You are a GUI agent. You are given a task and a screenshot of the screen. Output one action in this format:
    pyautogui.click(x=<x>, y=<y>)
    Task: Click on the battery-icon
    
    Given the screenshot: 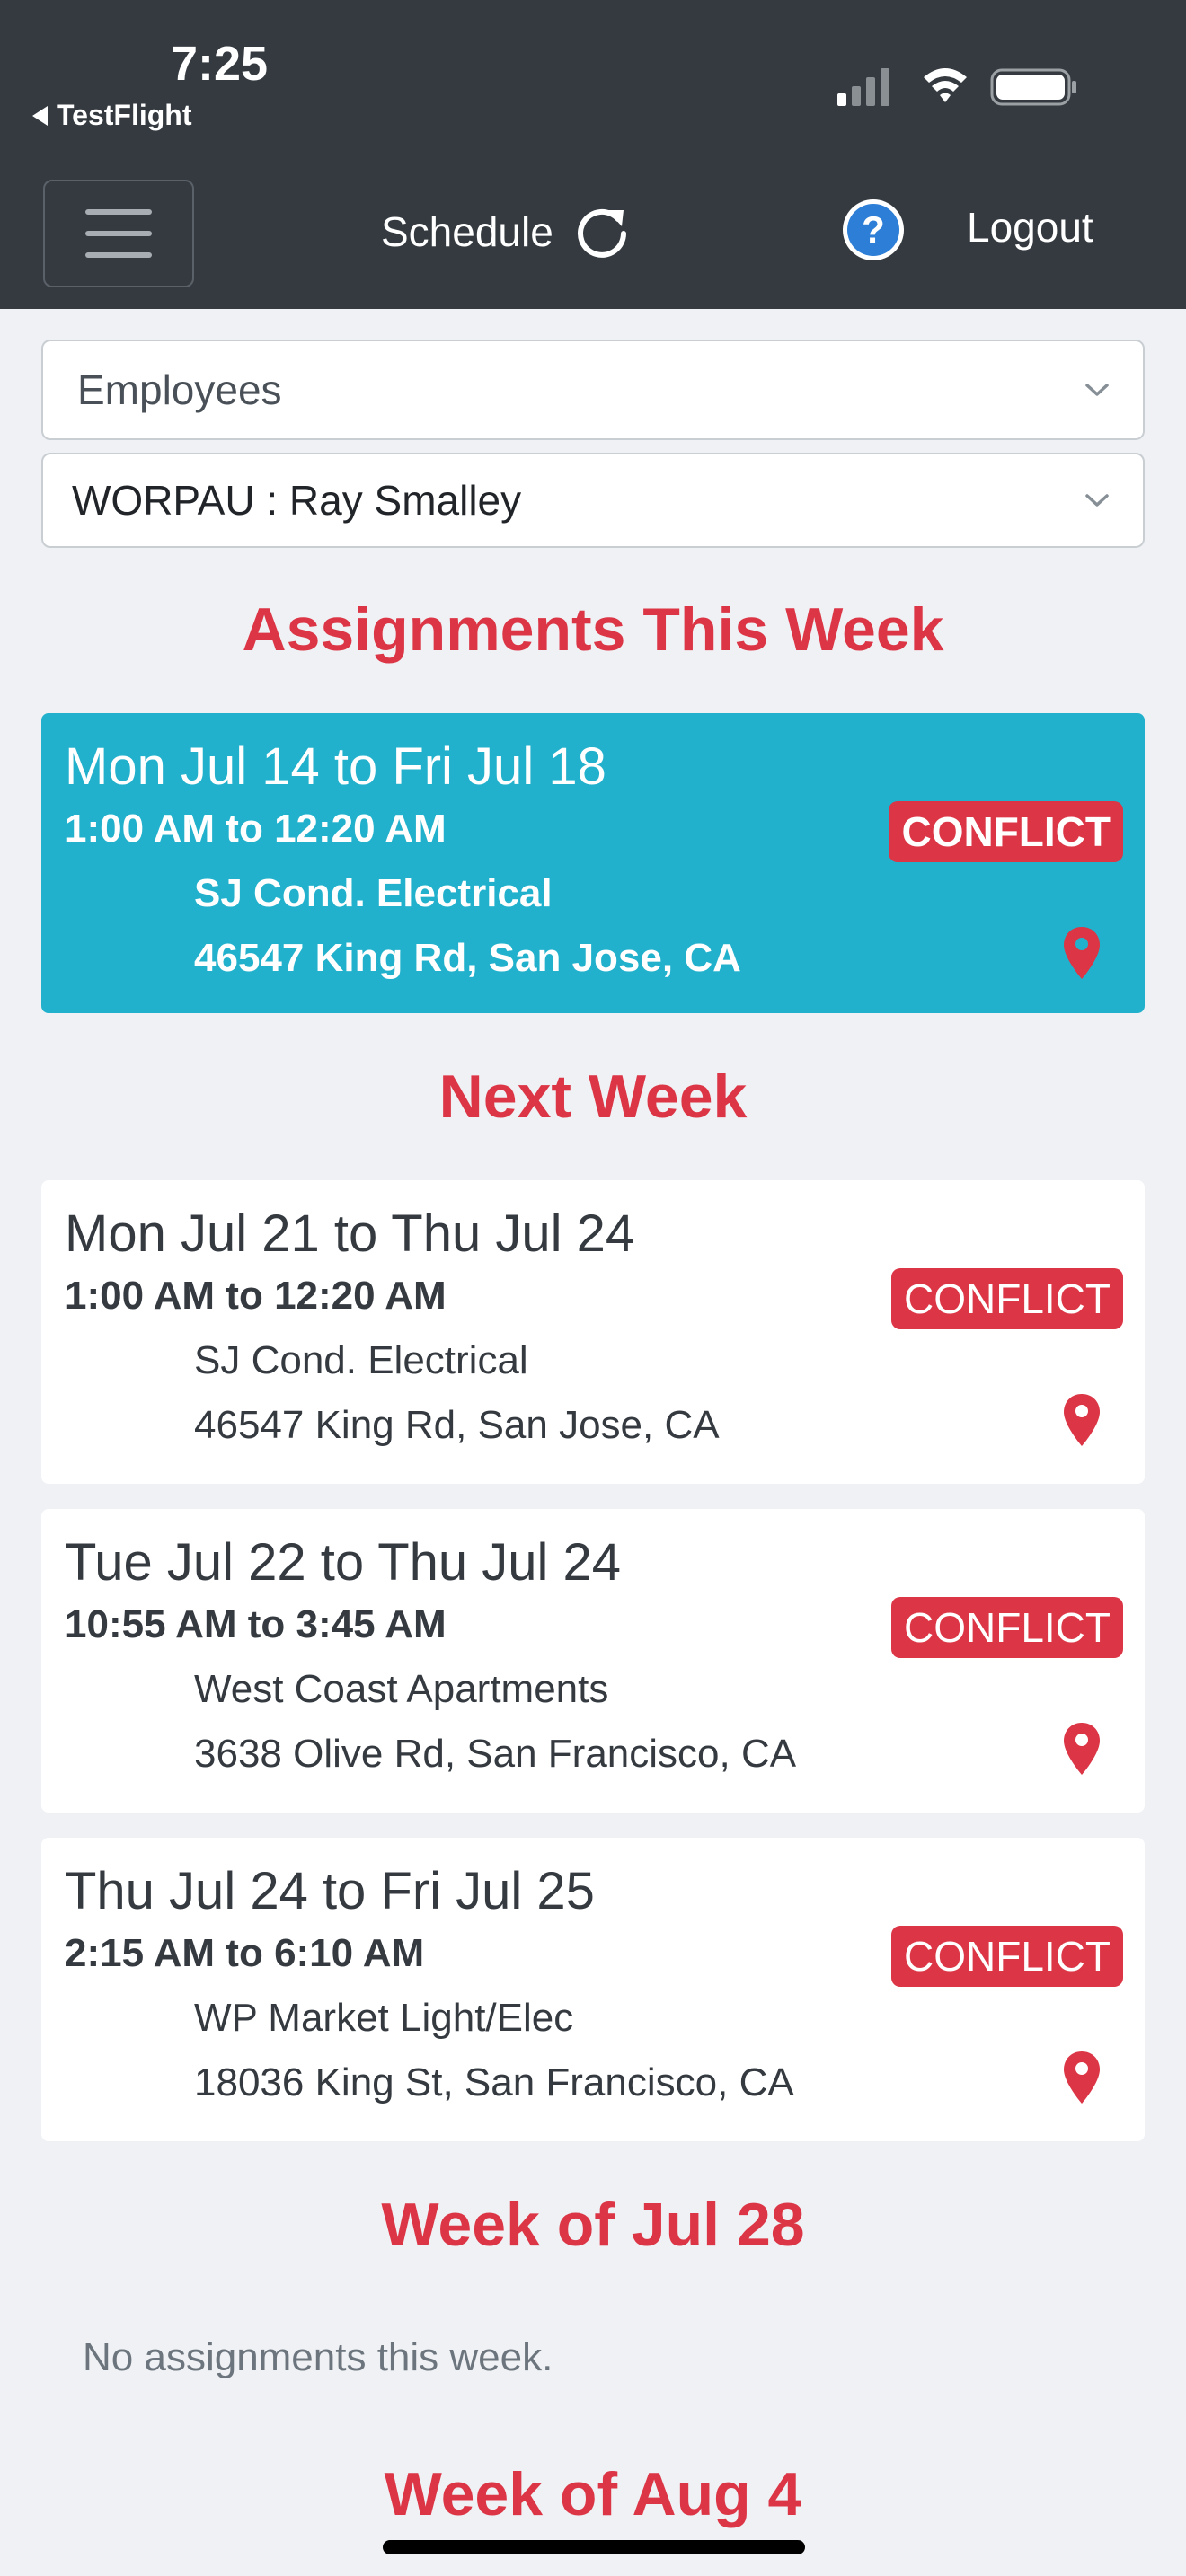 What is the action you would take?
    pyautogui.click(x=1033, y=87)
    